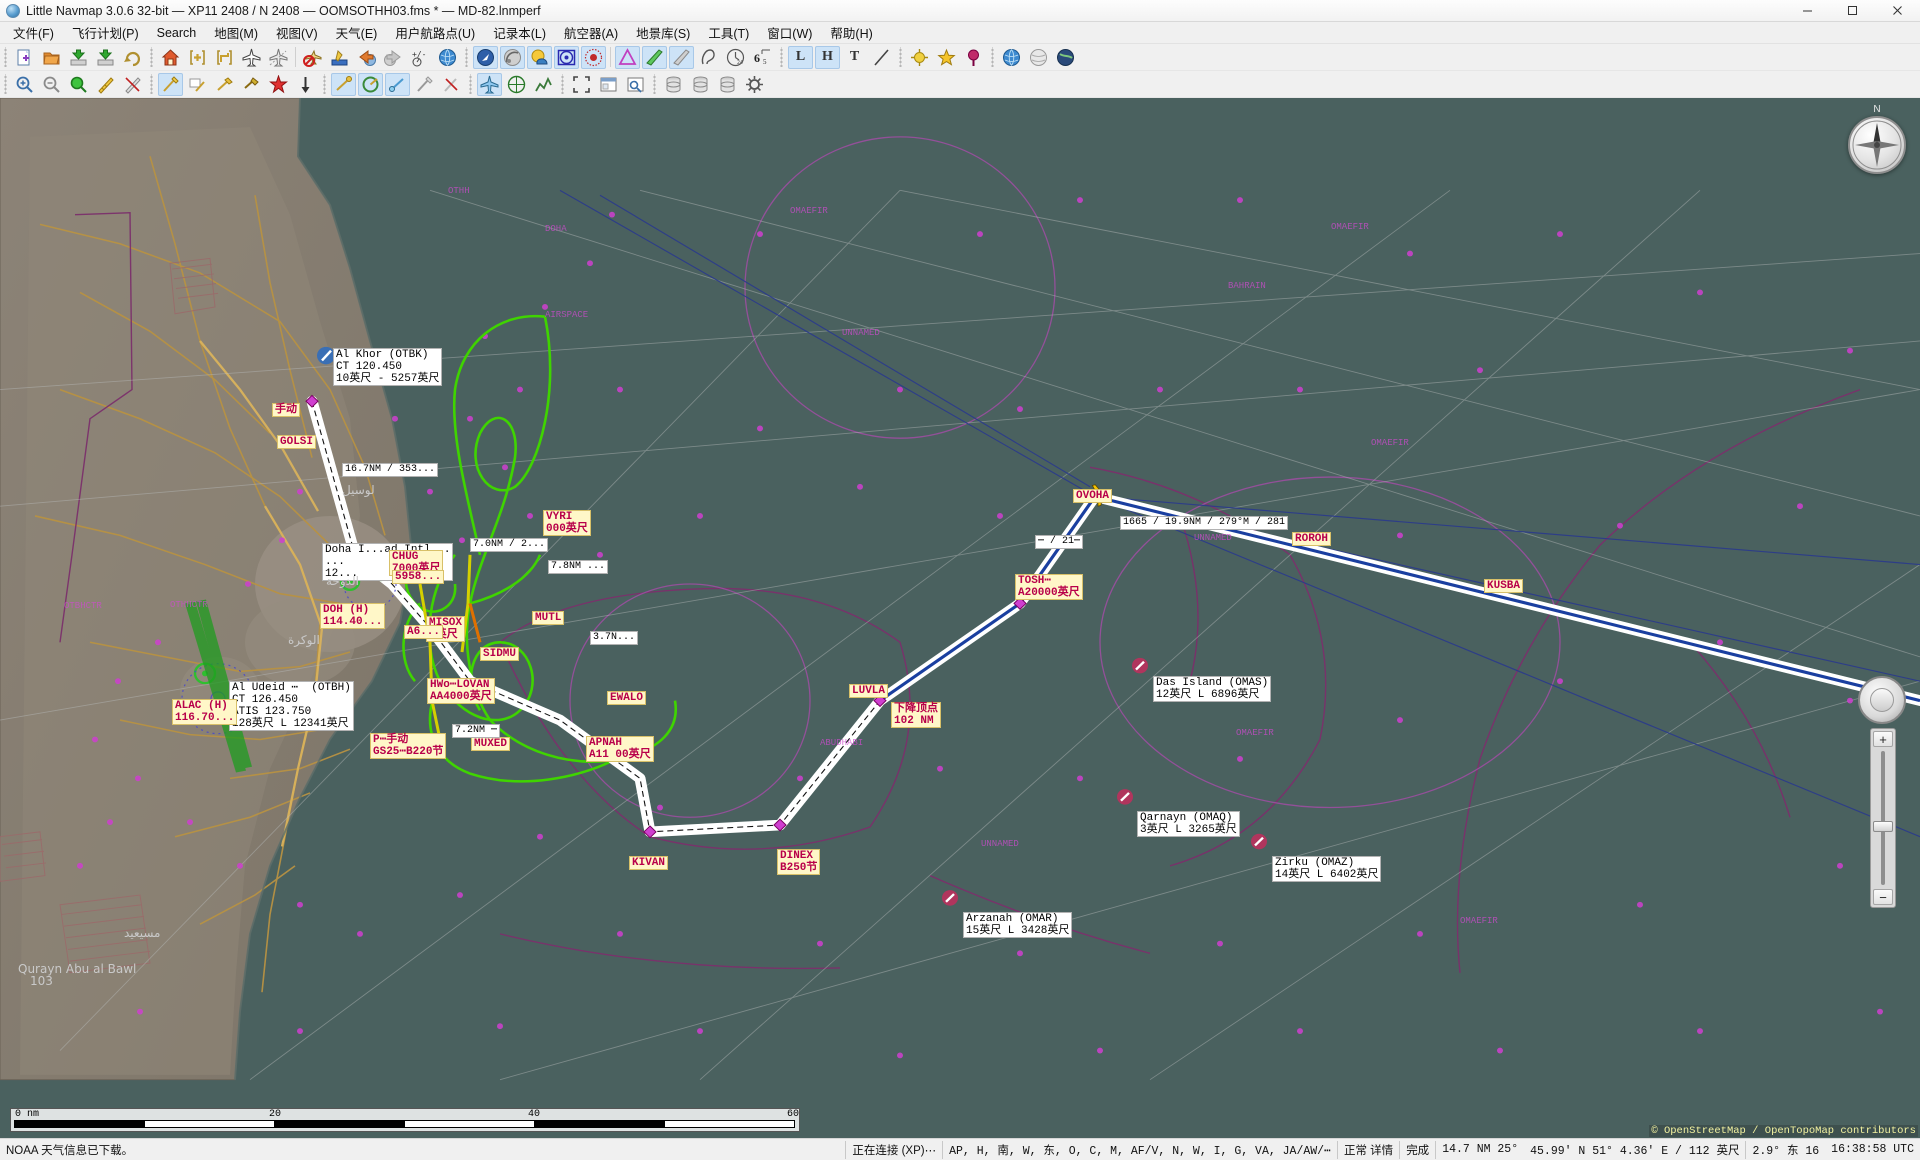  Describe the element at coordinates (1011, 57) in the screenshot. I see `globe-plain-button` at that location.